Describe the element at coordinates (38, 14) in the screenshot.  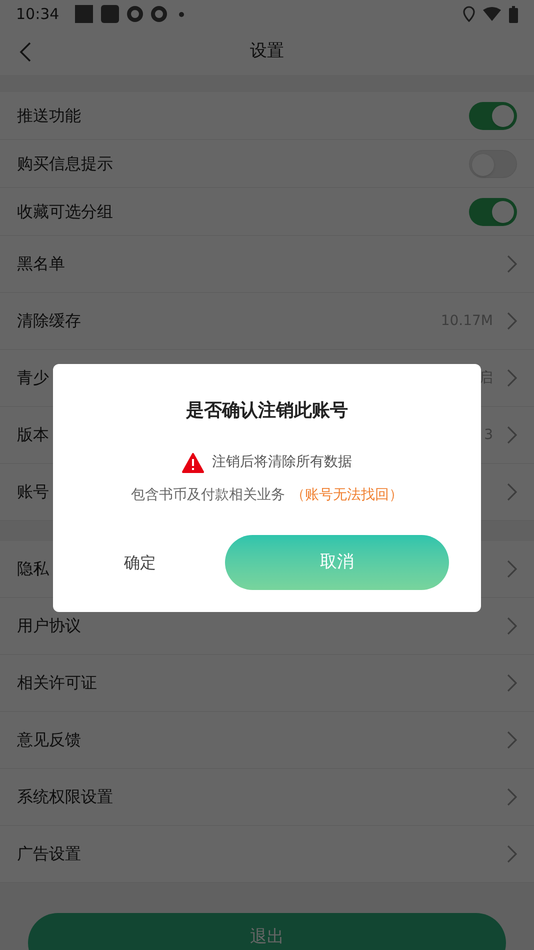
I see `status-time: 10:34` at that location.